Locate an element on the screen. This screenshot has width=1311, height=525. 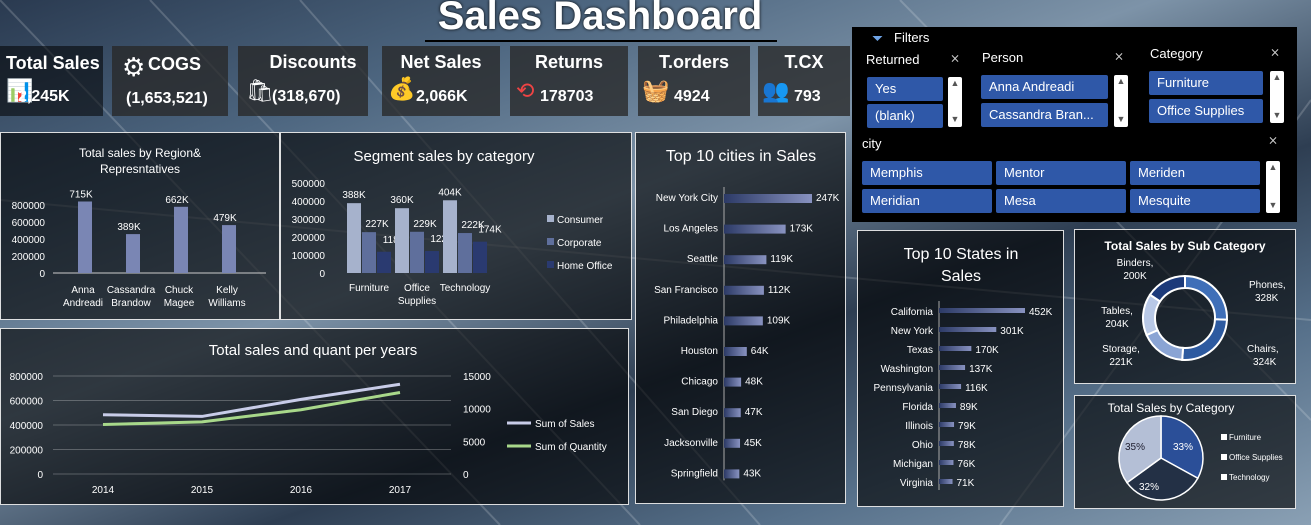
y-tick-label: Texas is located at coordinates (920, 350).